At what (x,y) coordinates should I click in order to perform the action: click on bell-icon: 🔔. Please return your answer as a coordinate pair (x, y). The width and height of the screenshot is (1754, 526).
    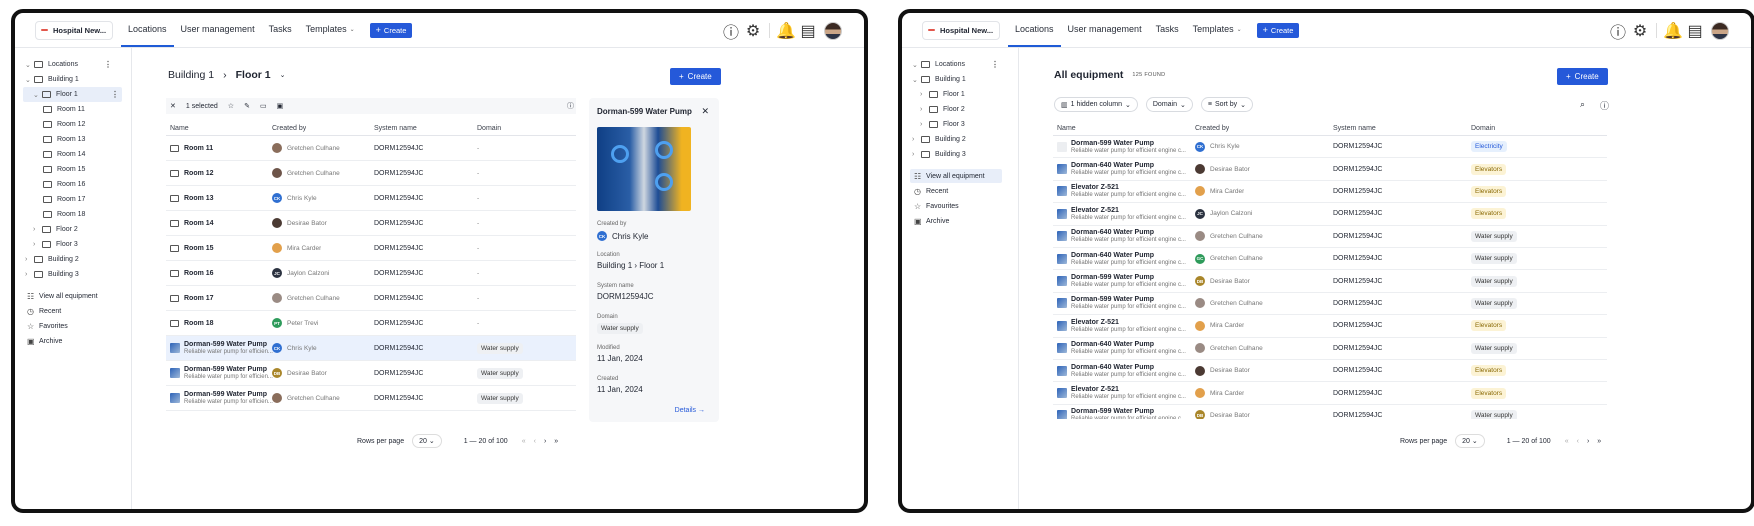
    Looking at the image, I should click on (1673, 31).